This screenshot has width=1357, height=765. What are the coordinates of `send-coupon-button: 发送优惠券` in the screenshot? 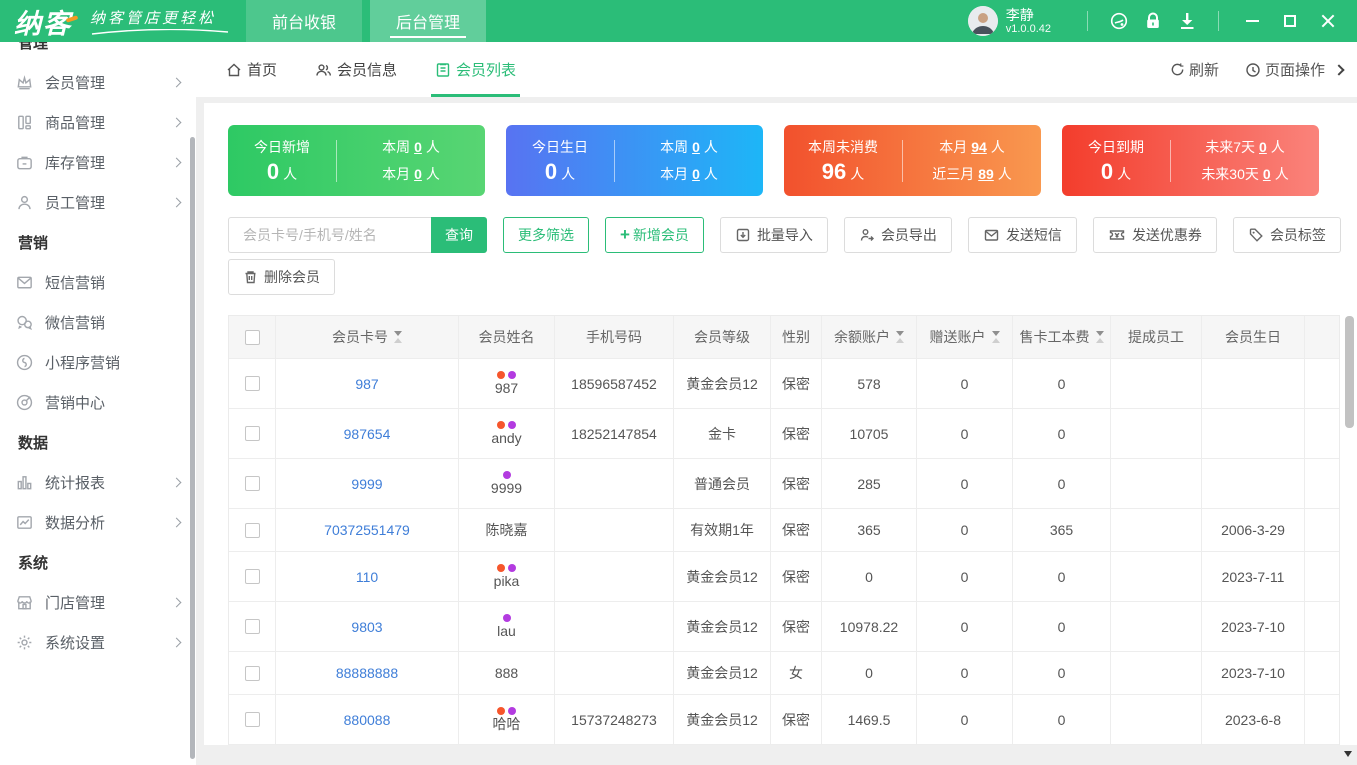 It's located at (1154, 235).